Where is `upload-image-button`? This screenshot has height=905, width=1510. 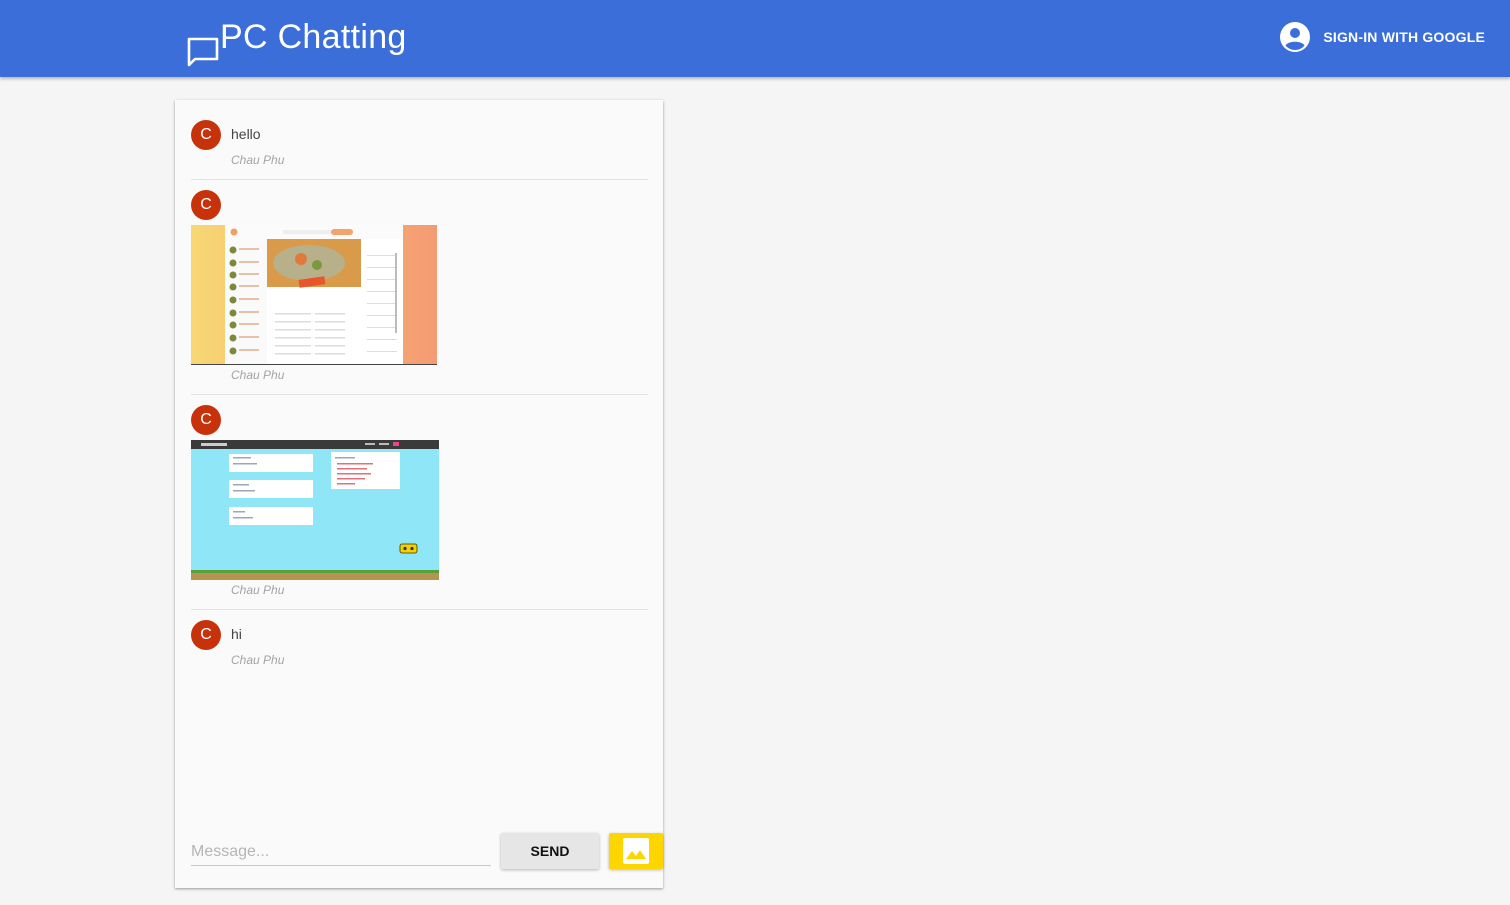 upload-image-button is located at coordinates (636, 851).